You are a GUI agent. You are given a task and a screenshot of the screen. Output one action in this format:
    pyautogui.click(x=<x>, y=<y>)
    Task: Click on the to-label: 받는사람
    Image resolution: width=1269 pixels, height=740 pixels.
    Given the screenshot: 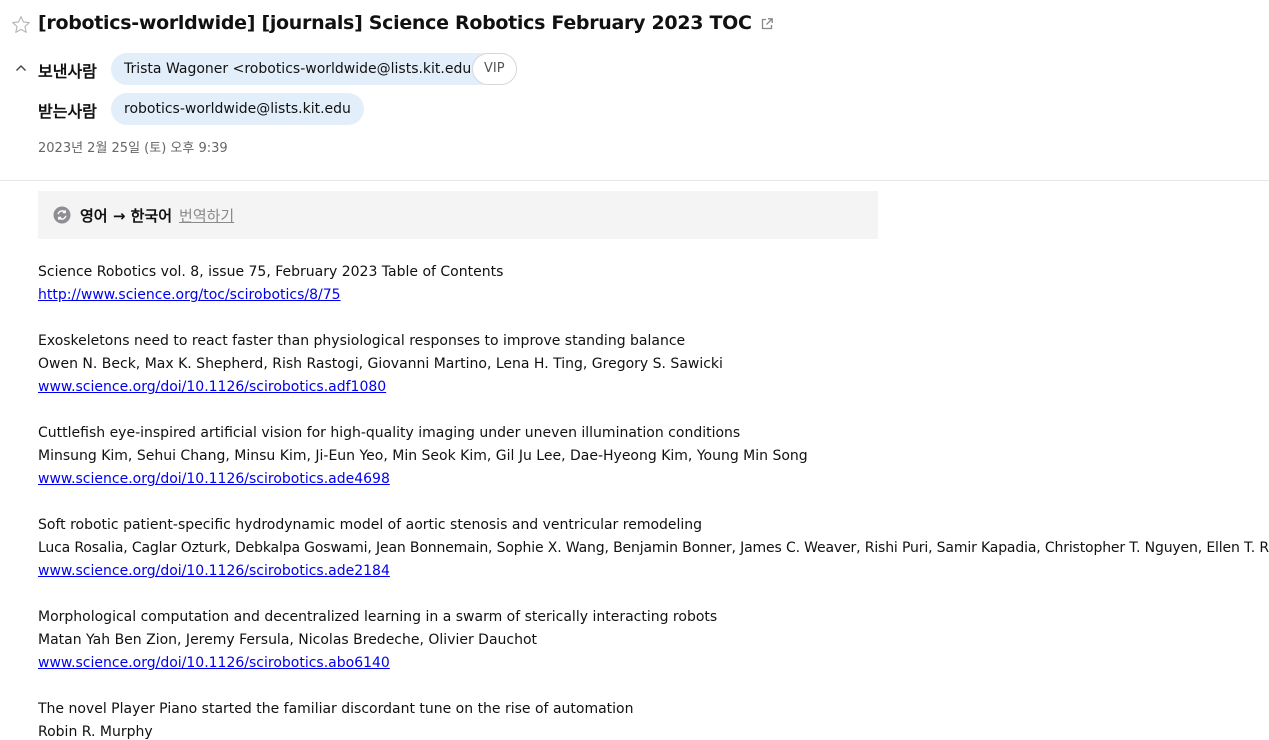 What is the action you would take?
    pyautogui.click(x=67, y=111)
    